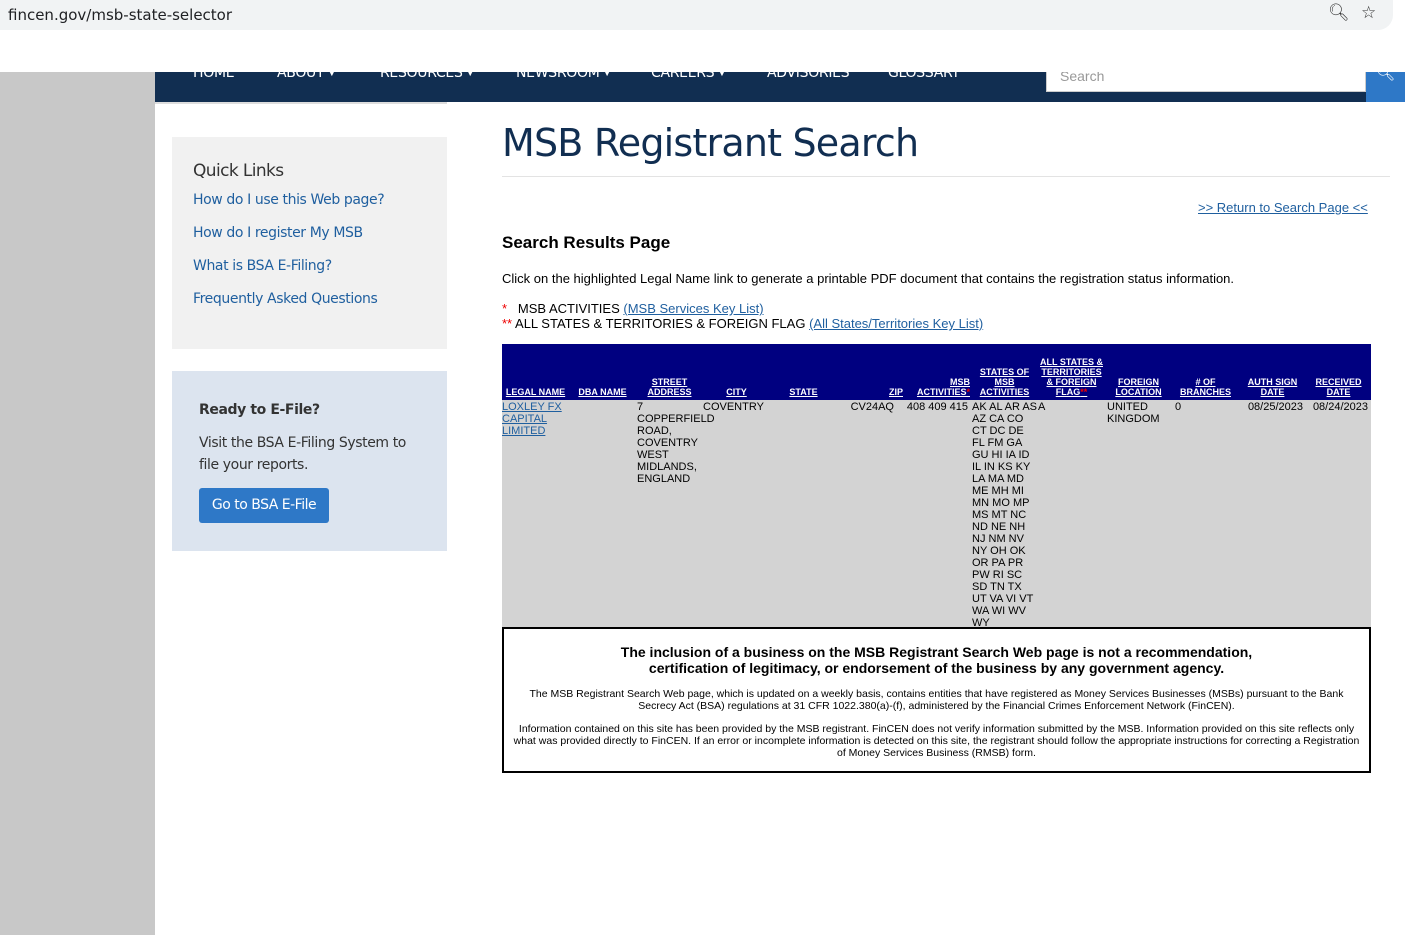 The width and height of the screenshot is (1405, 935). What do you see at coordinates (602, 372) in the screenshot?
I see `header-dba-name: DBA NAME` at bounding box center [602, 372].